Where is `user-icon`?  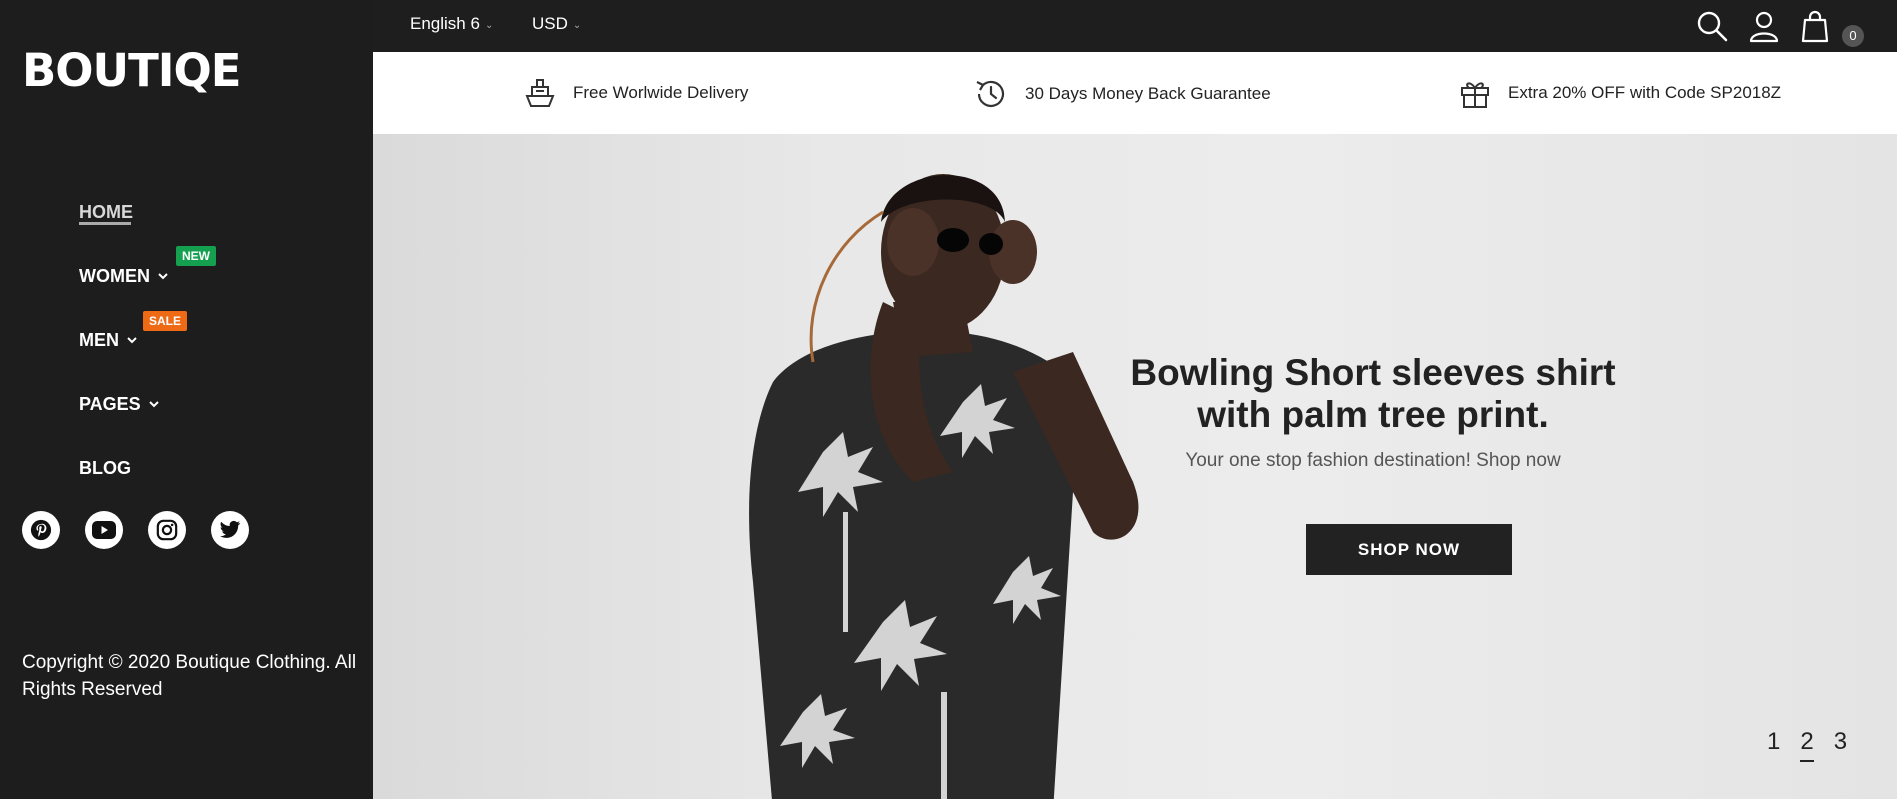 user-icon is located at coordinates (1764, 26).